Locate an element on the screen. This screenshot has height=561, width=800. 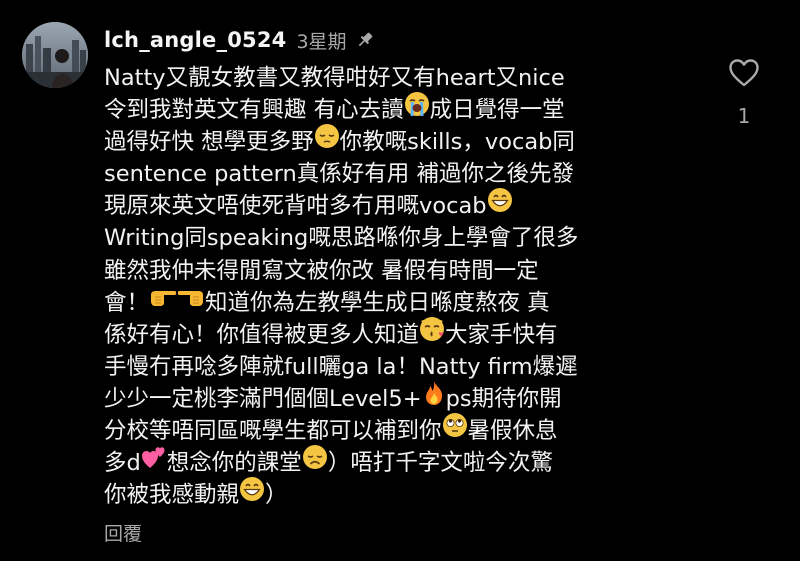
timestamp: 3星期 is located at coordinates (321, 41).